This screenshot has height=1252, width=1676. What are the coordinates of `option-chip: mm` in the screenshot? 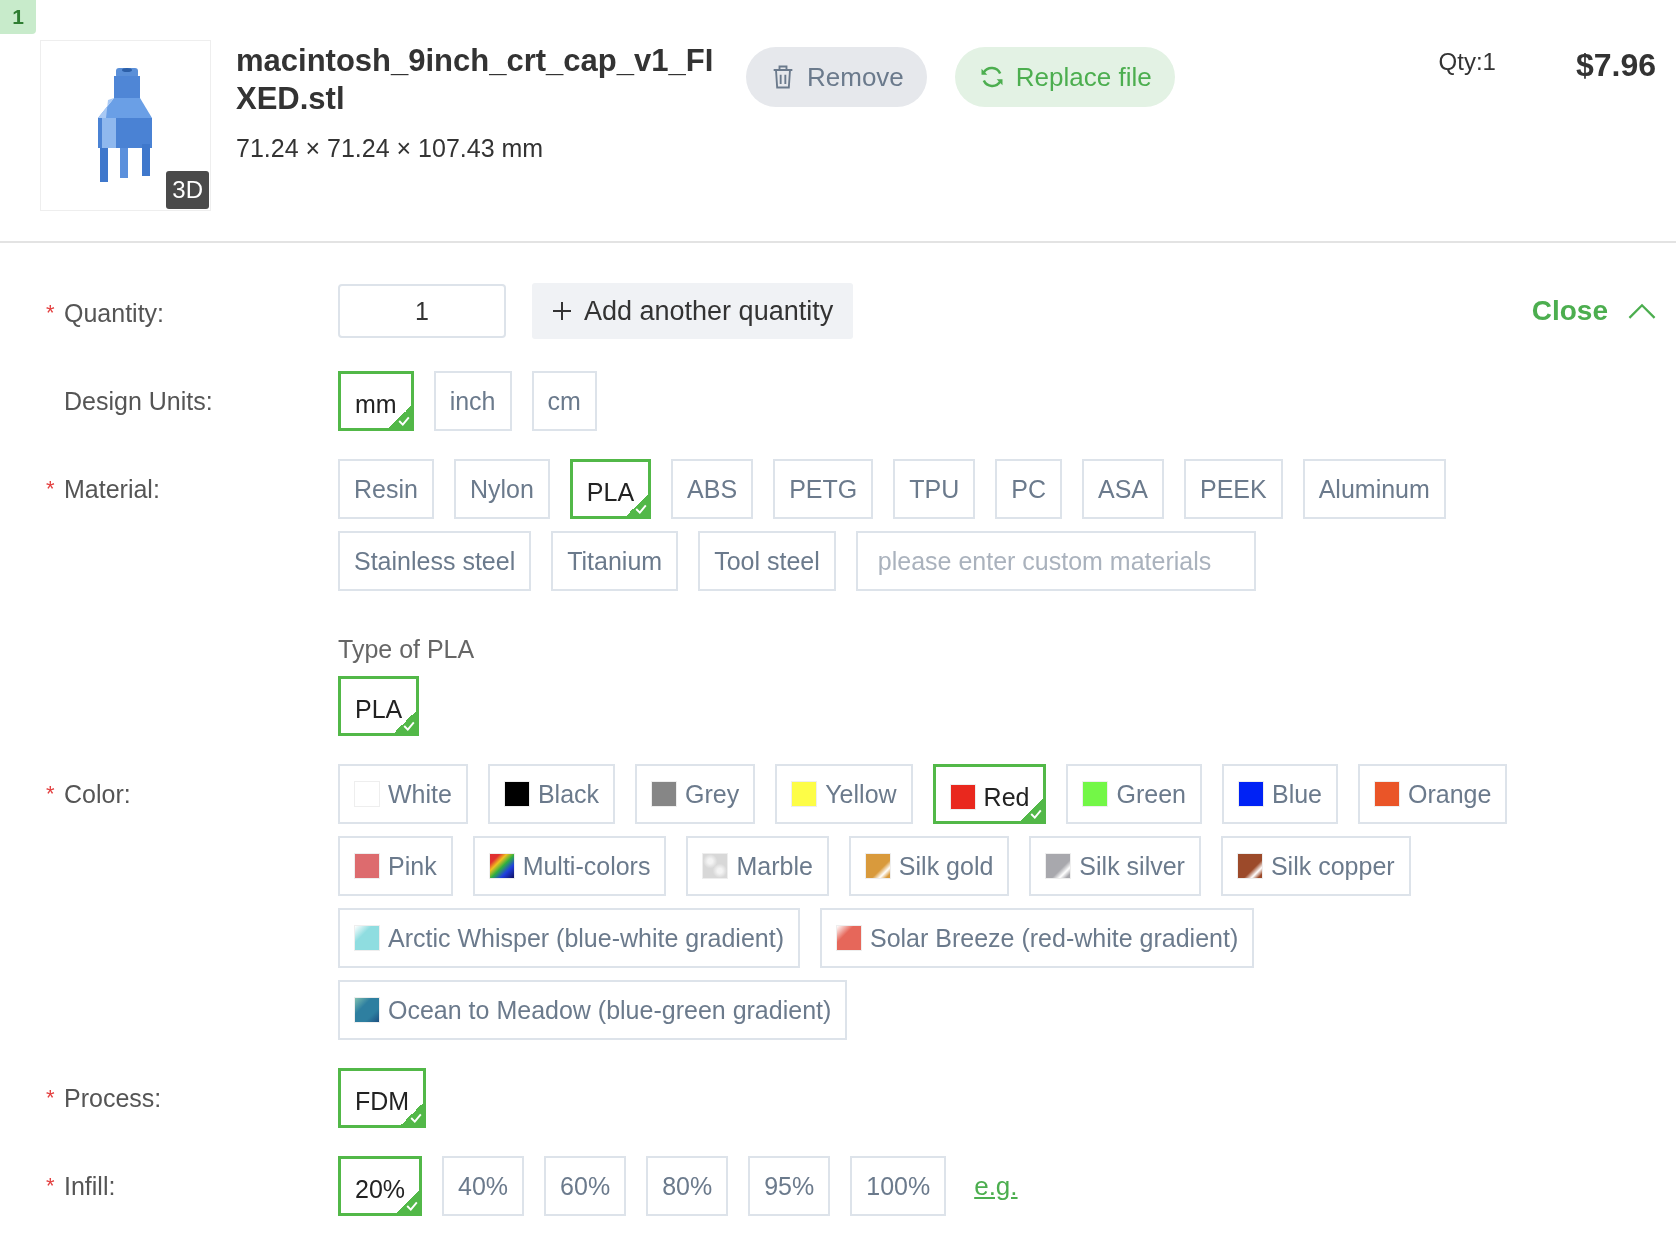 It's located at (376, 401).